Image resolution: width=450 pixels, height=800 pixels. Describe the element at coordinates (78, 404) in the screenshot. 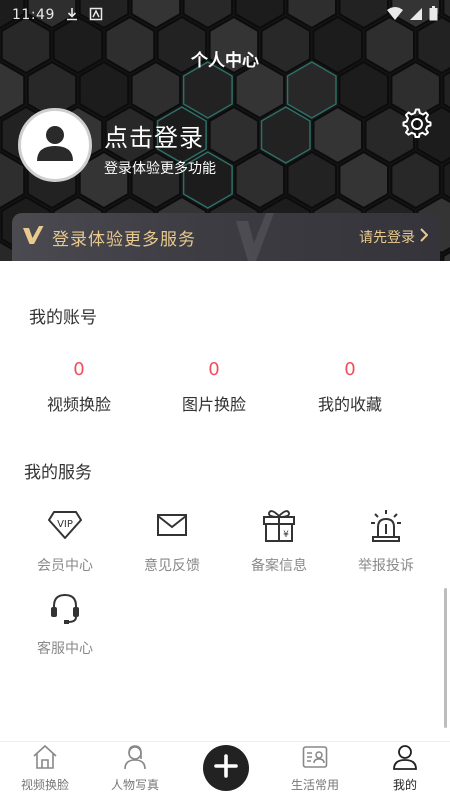

I see `stat-label: 视频换脸` at that location.